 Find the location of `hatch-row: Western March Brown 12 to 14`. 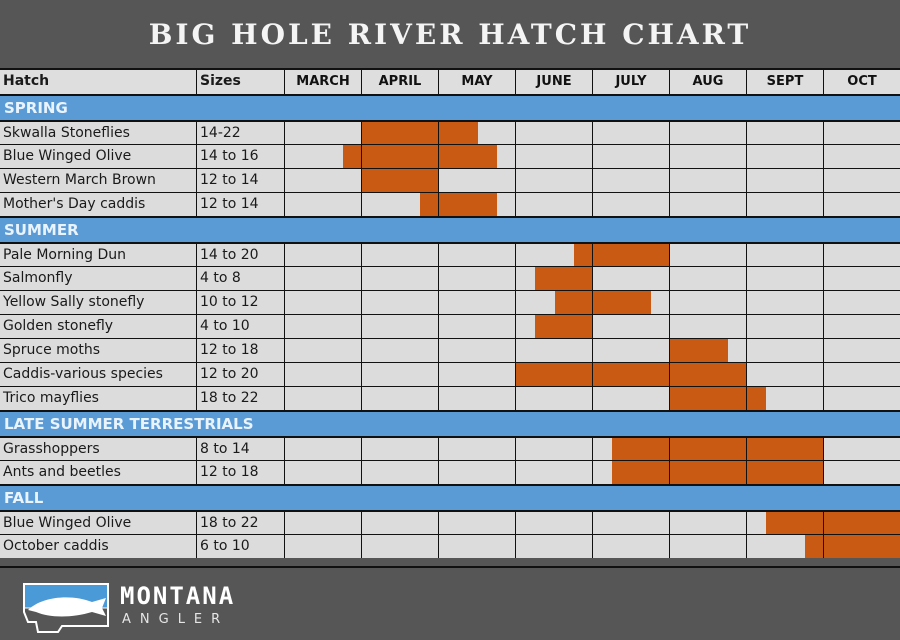

hatch-row: Western March Brown 12 to 14 is located at coordinates (450, 180).